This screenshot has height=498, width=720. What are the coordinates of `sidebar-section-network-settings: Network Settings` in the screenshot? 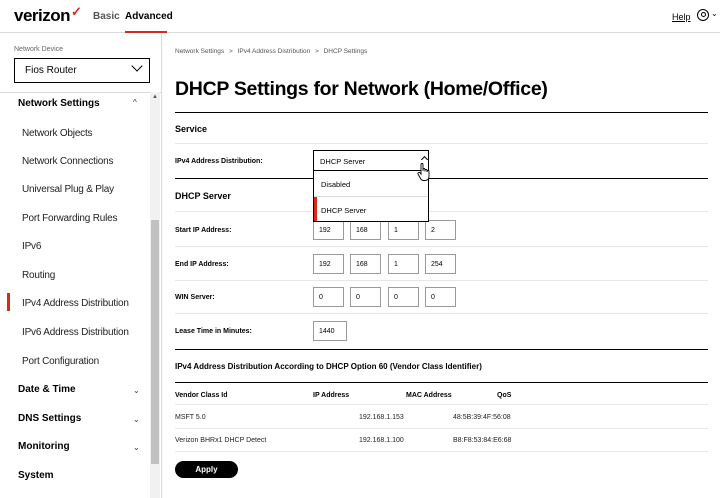 It's located at (59, 103).